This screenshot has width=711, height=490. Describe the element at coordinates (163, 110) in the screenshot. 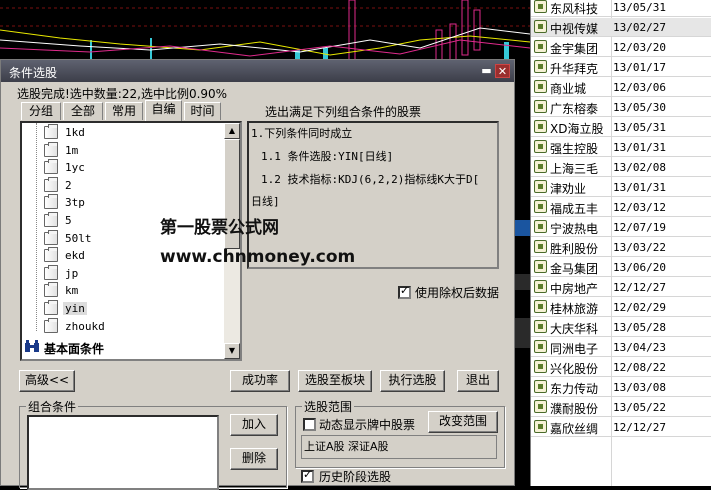

I see `tab-3: 自编` at that location.